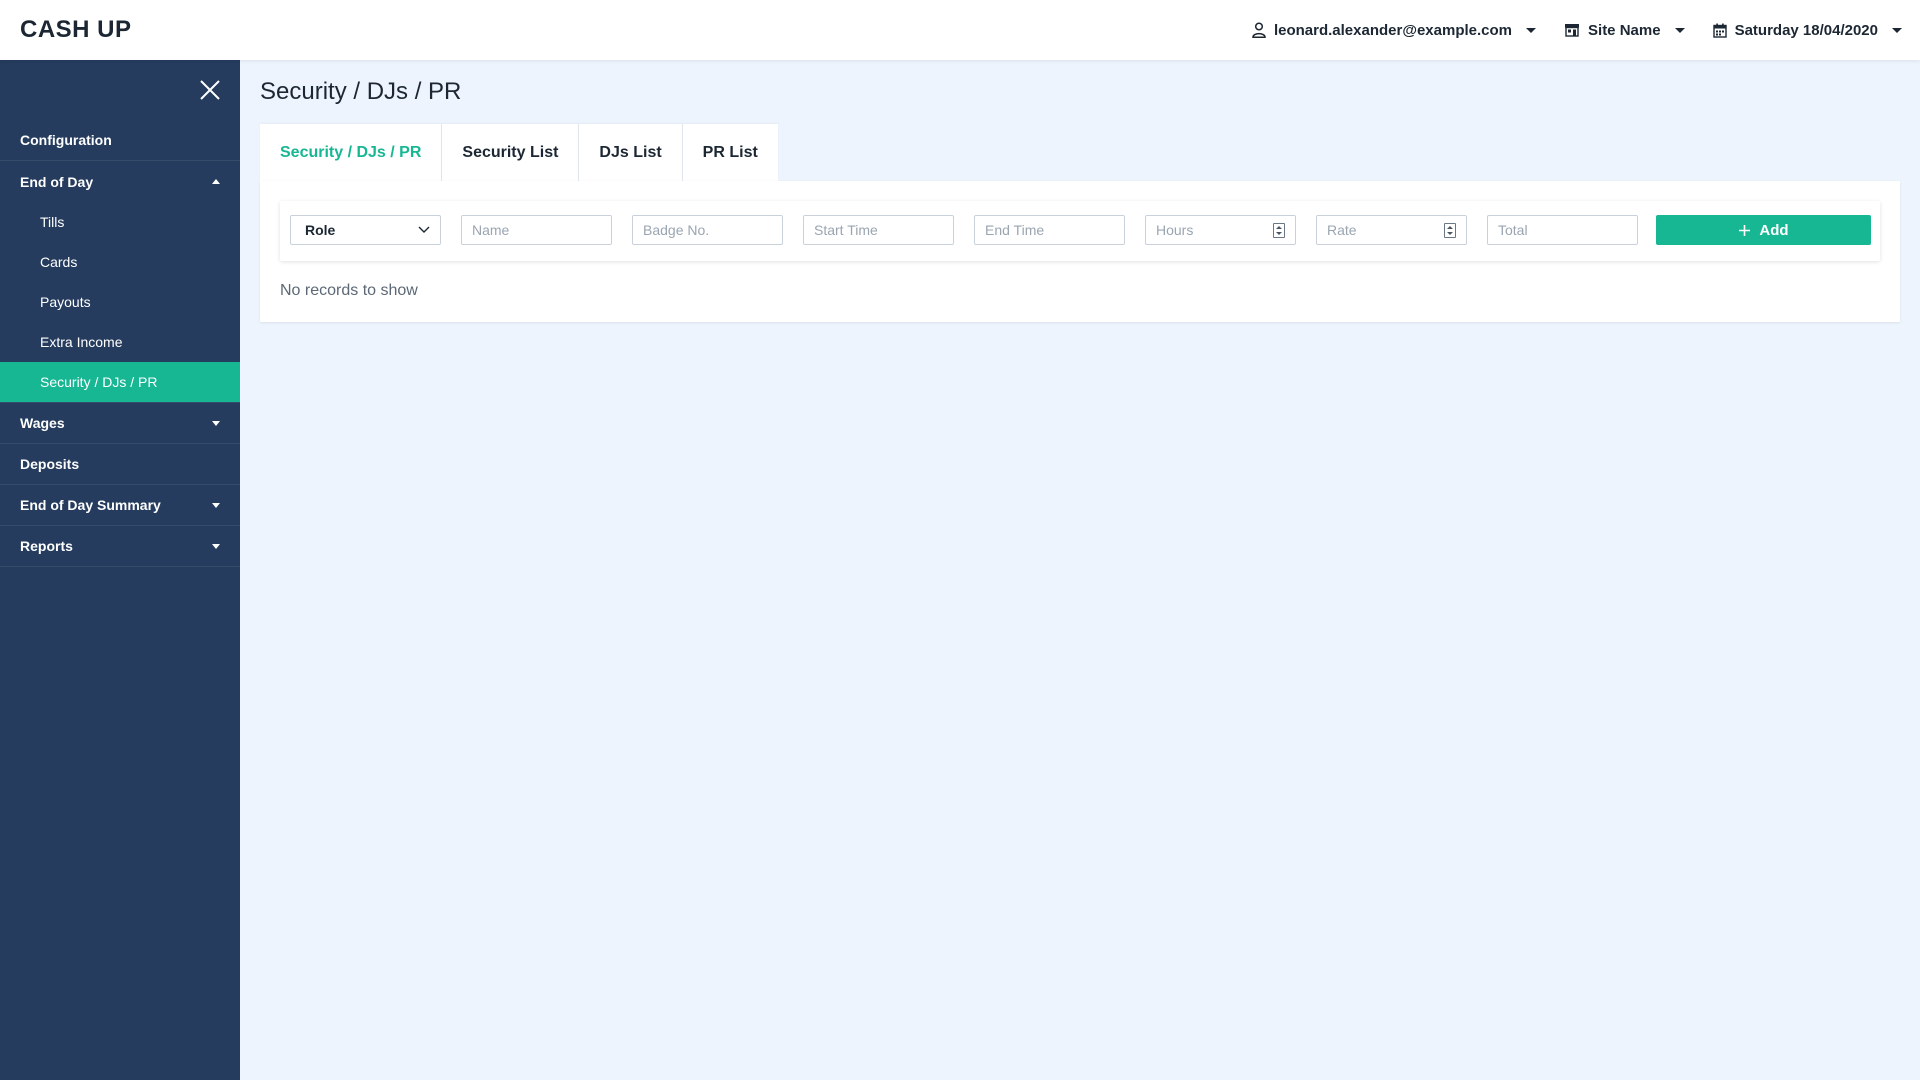  I want to click on sidebar-item-reports: Reports, so click(120, 546).